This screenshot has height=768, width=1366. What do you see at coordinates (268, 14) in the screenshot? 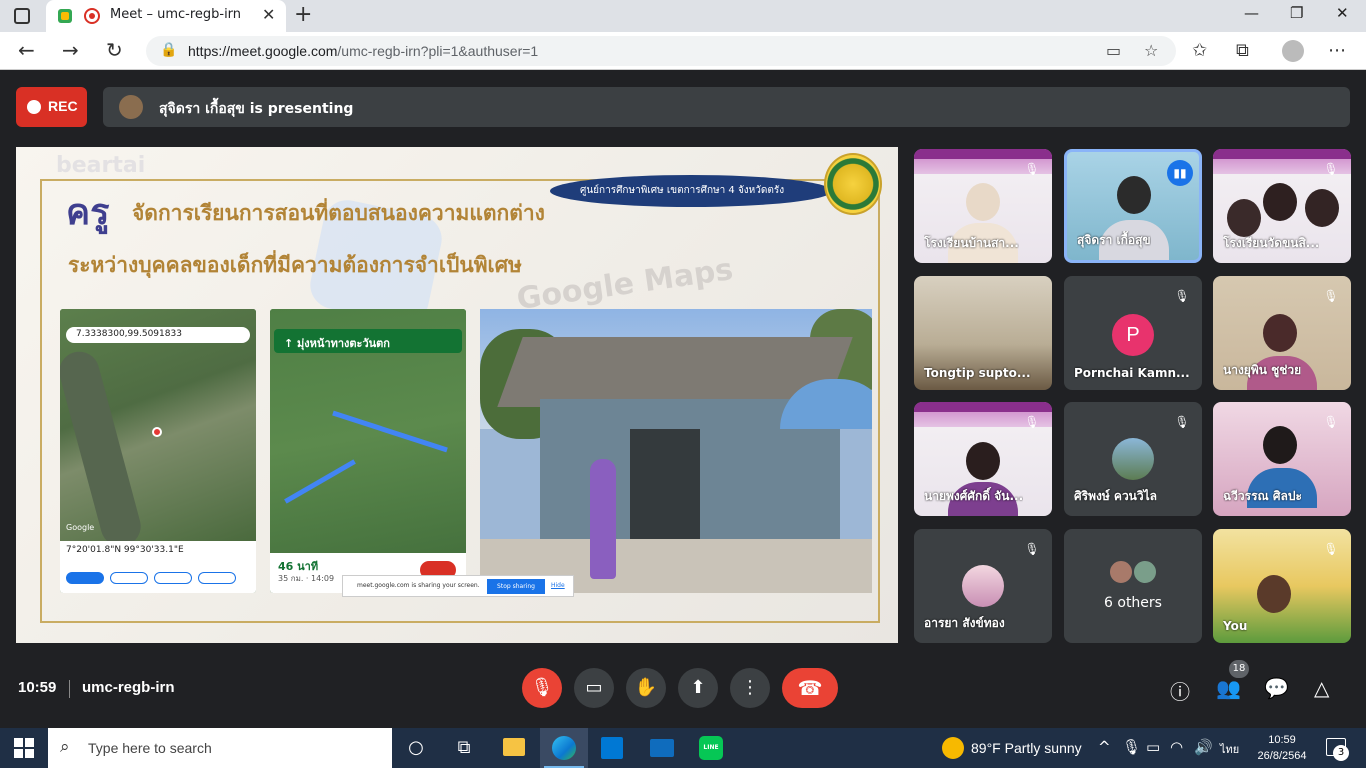
I see `tab-close-icon: ✕` at bounding box center [268, 14].